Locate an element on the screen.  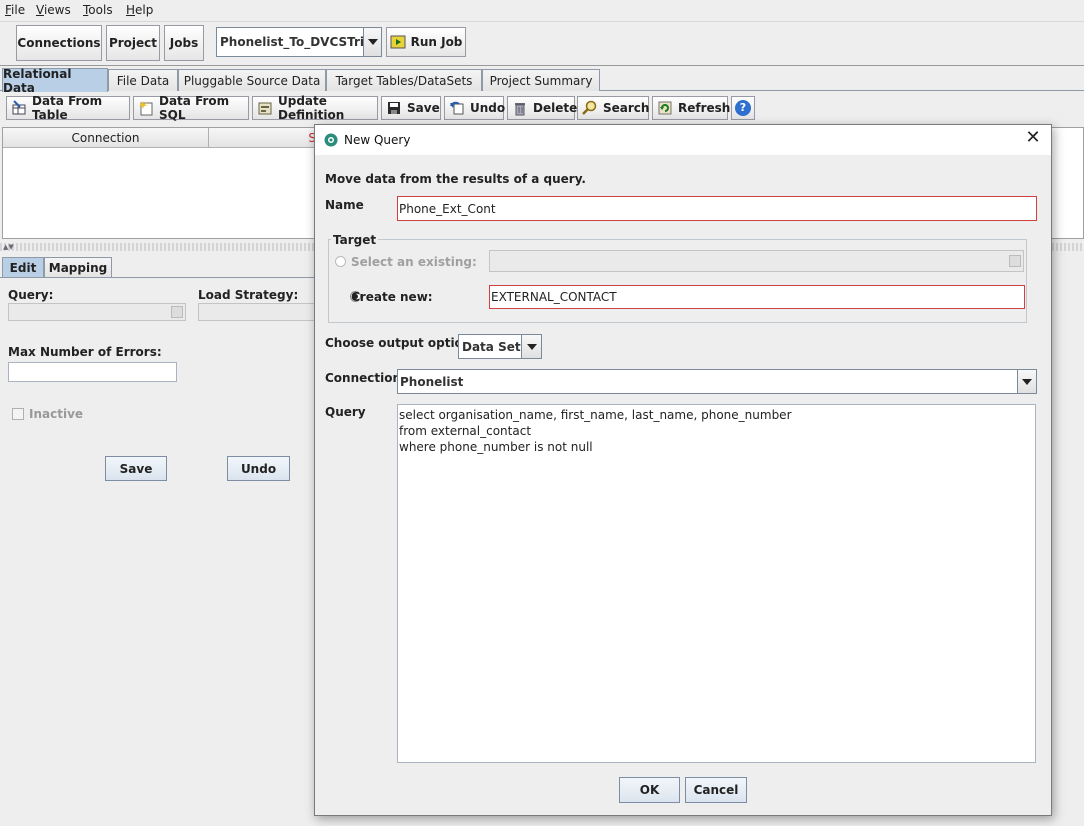
name-label: Name is located at coordinates (344, 205).